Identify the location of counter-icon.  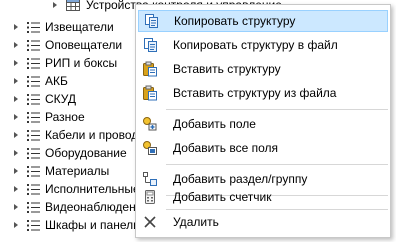
(150, 197).